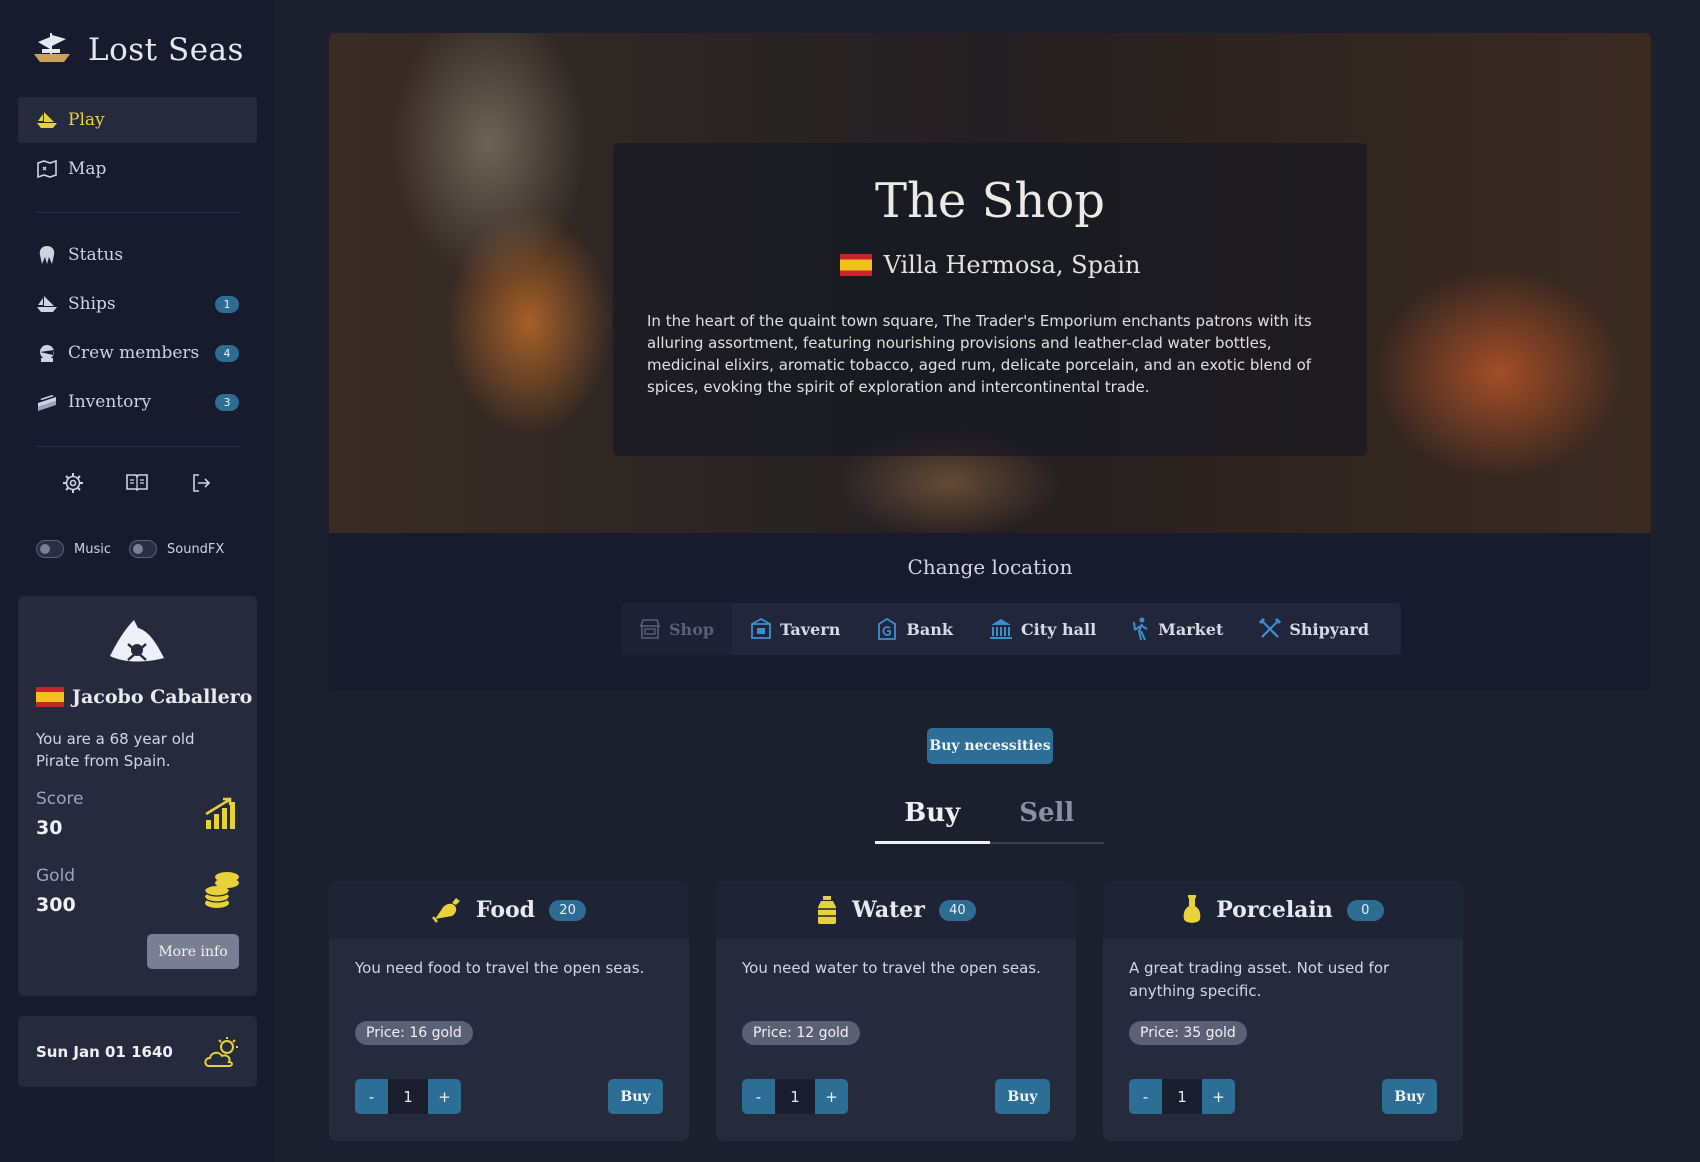  I want to click on market-icon, so click(1141, 629).